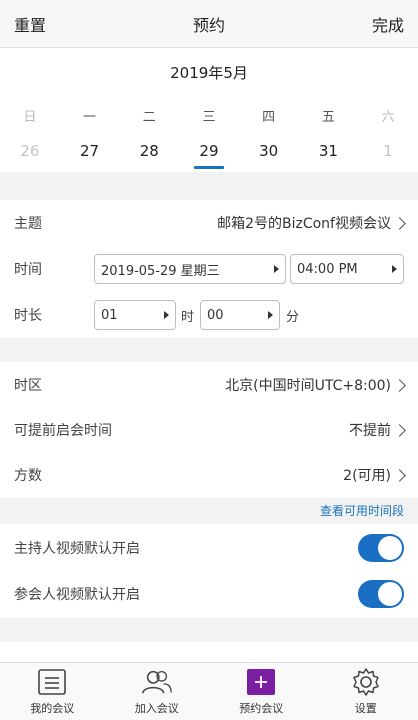  What do you see at coordinates (209, 385) in the screenshot?
I see `timezone-row: 时区 北京(中国时间UTC+8:00)` at bounding box center [209, 385].